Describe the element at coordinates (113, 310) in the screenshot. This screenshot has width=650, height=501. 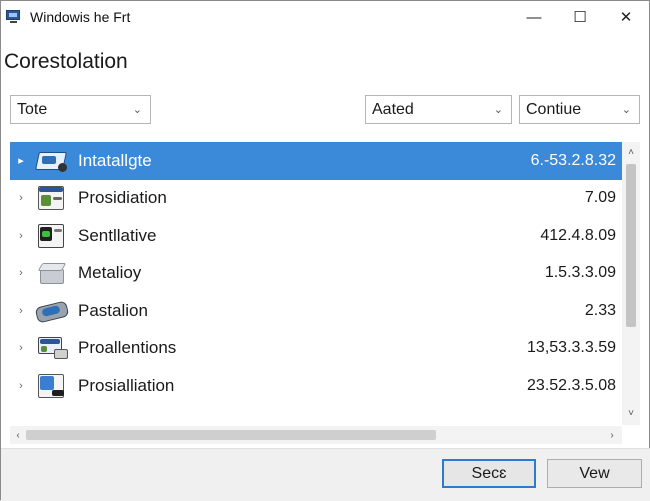
I see `list-item-name: Pastalion` at that location.